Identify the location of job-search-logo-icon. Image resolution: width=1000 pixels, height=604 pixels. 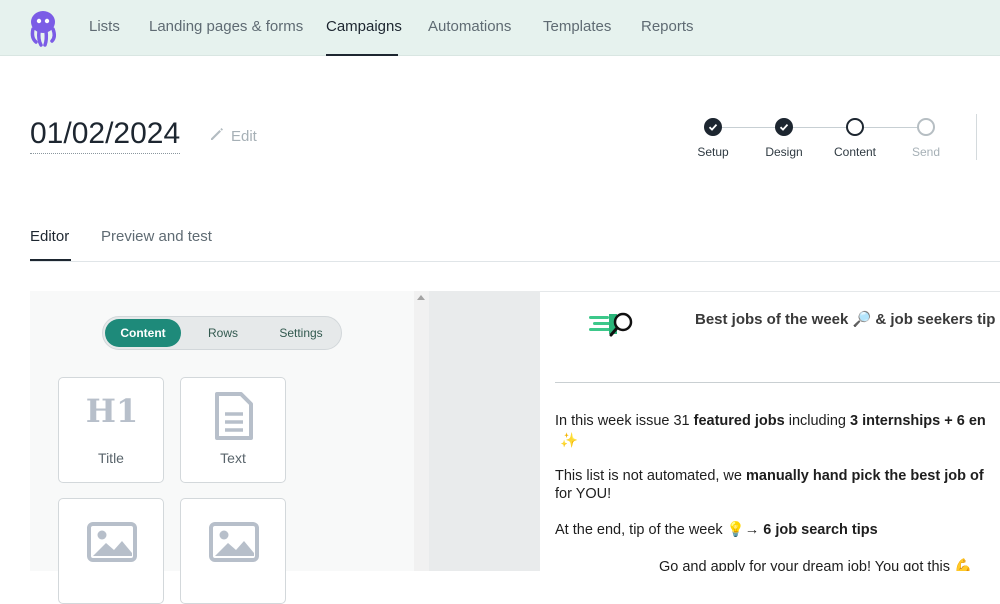
(612, 326).